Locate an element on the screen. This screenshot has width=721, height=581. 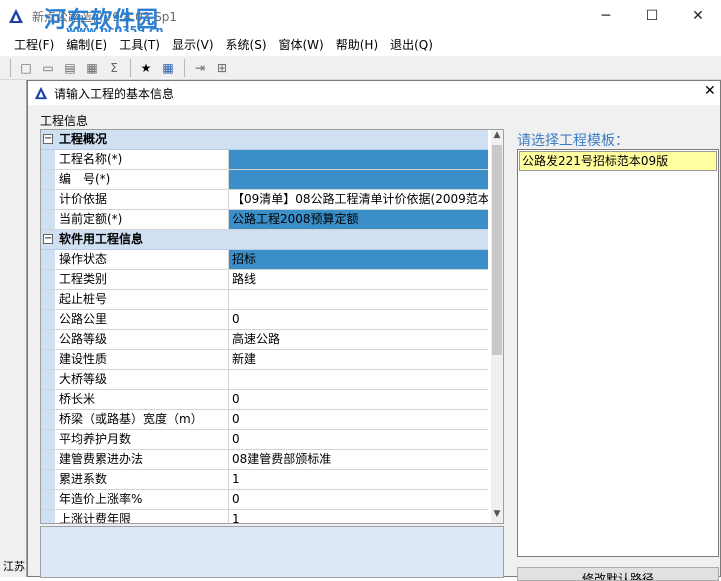
property-name: 起止桩号 is located at coordinates (142, 299).